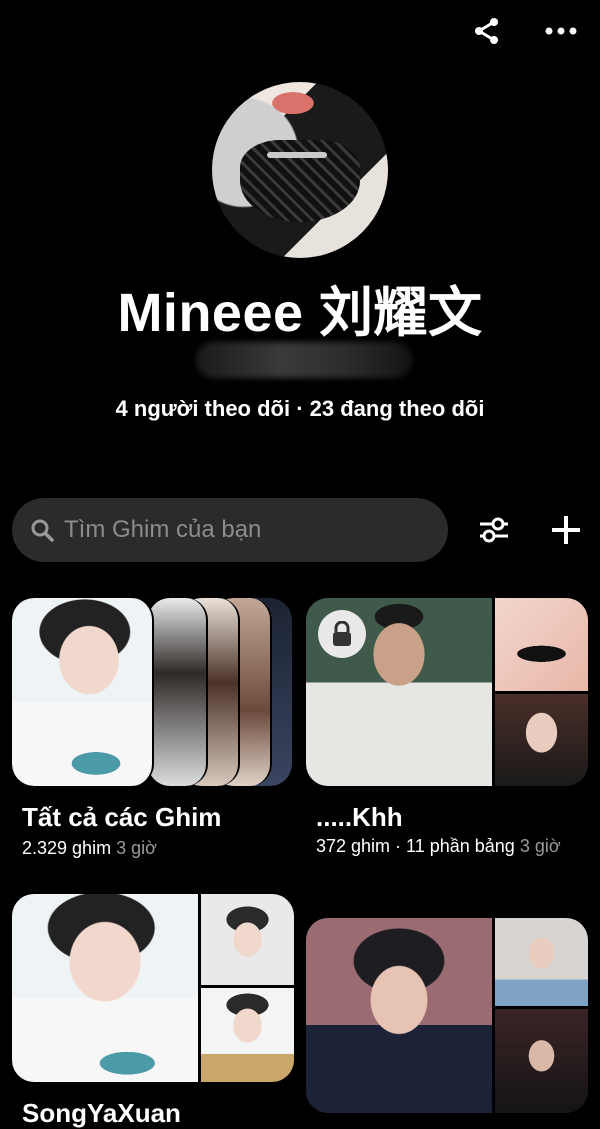 The height and width of the screenshot is (1129, 600). I want to click on board-cover-stack, so click(152, 692).